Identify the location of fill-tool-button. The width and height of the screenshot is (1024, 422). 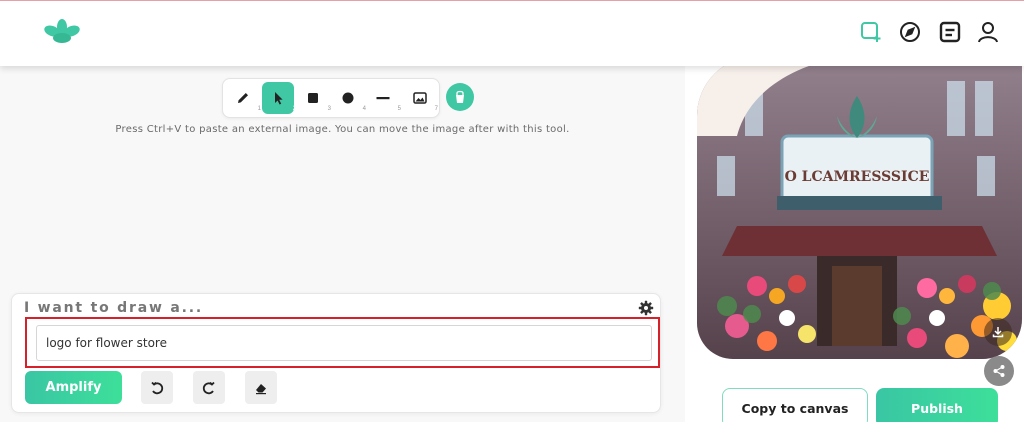
(460, 97).